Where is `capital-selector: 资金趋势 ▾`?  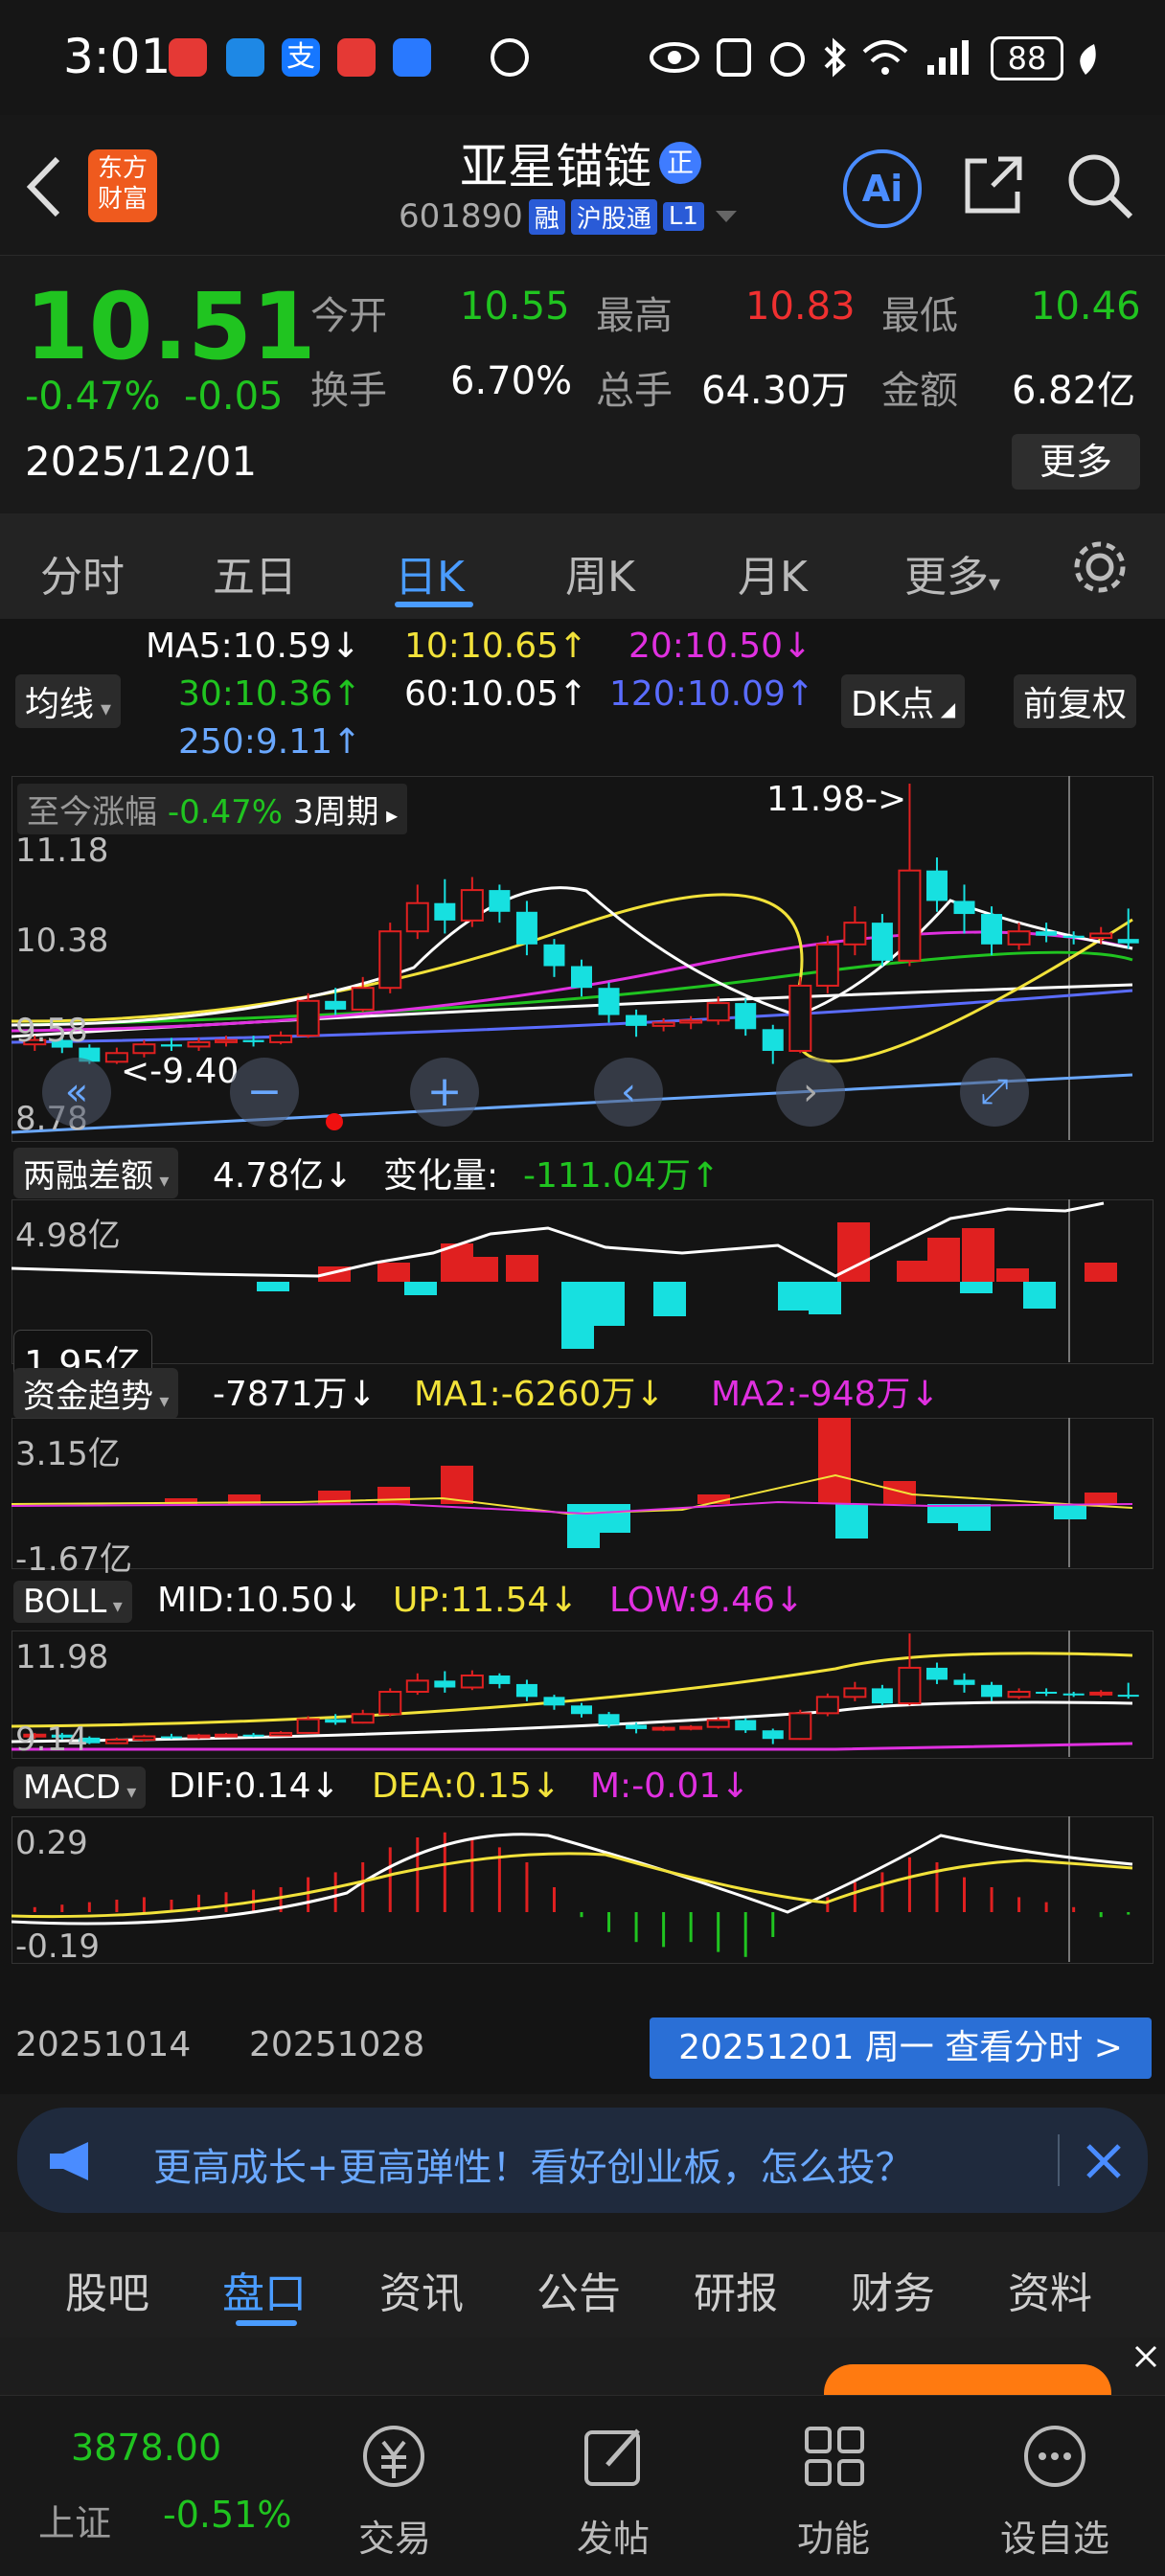 capital-selector: 资金趋势 ▾ is located at coordinates (96, 1393).